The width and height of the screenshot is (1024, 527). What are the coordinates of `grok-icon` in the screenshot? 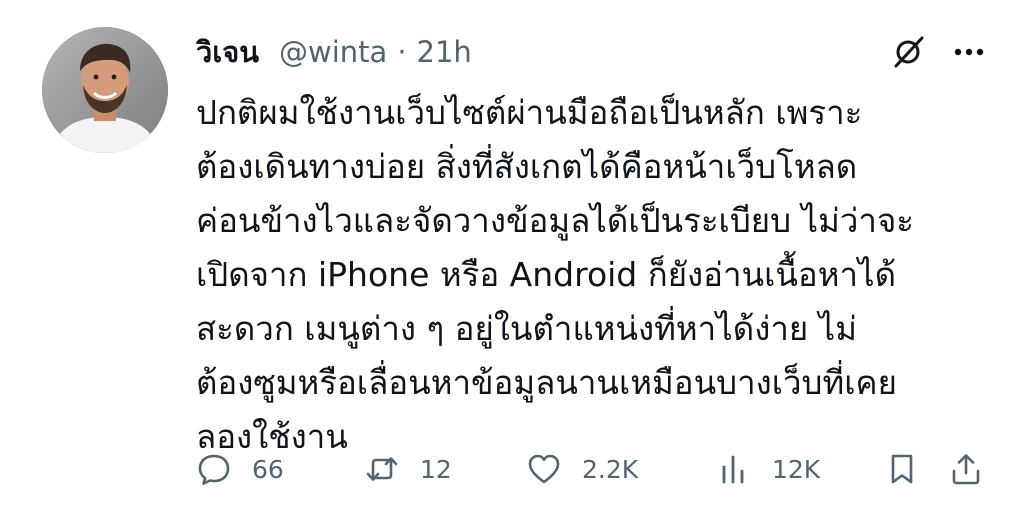 It's located at (908, 52).